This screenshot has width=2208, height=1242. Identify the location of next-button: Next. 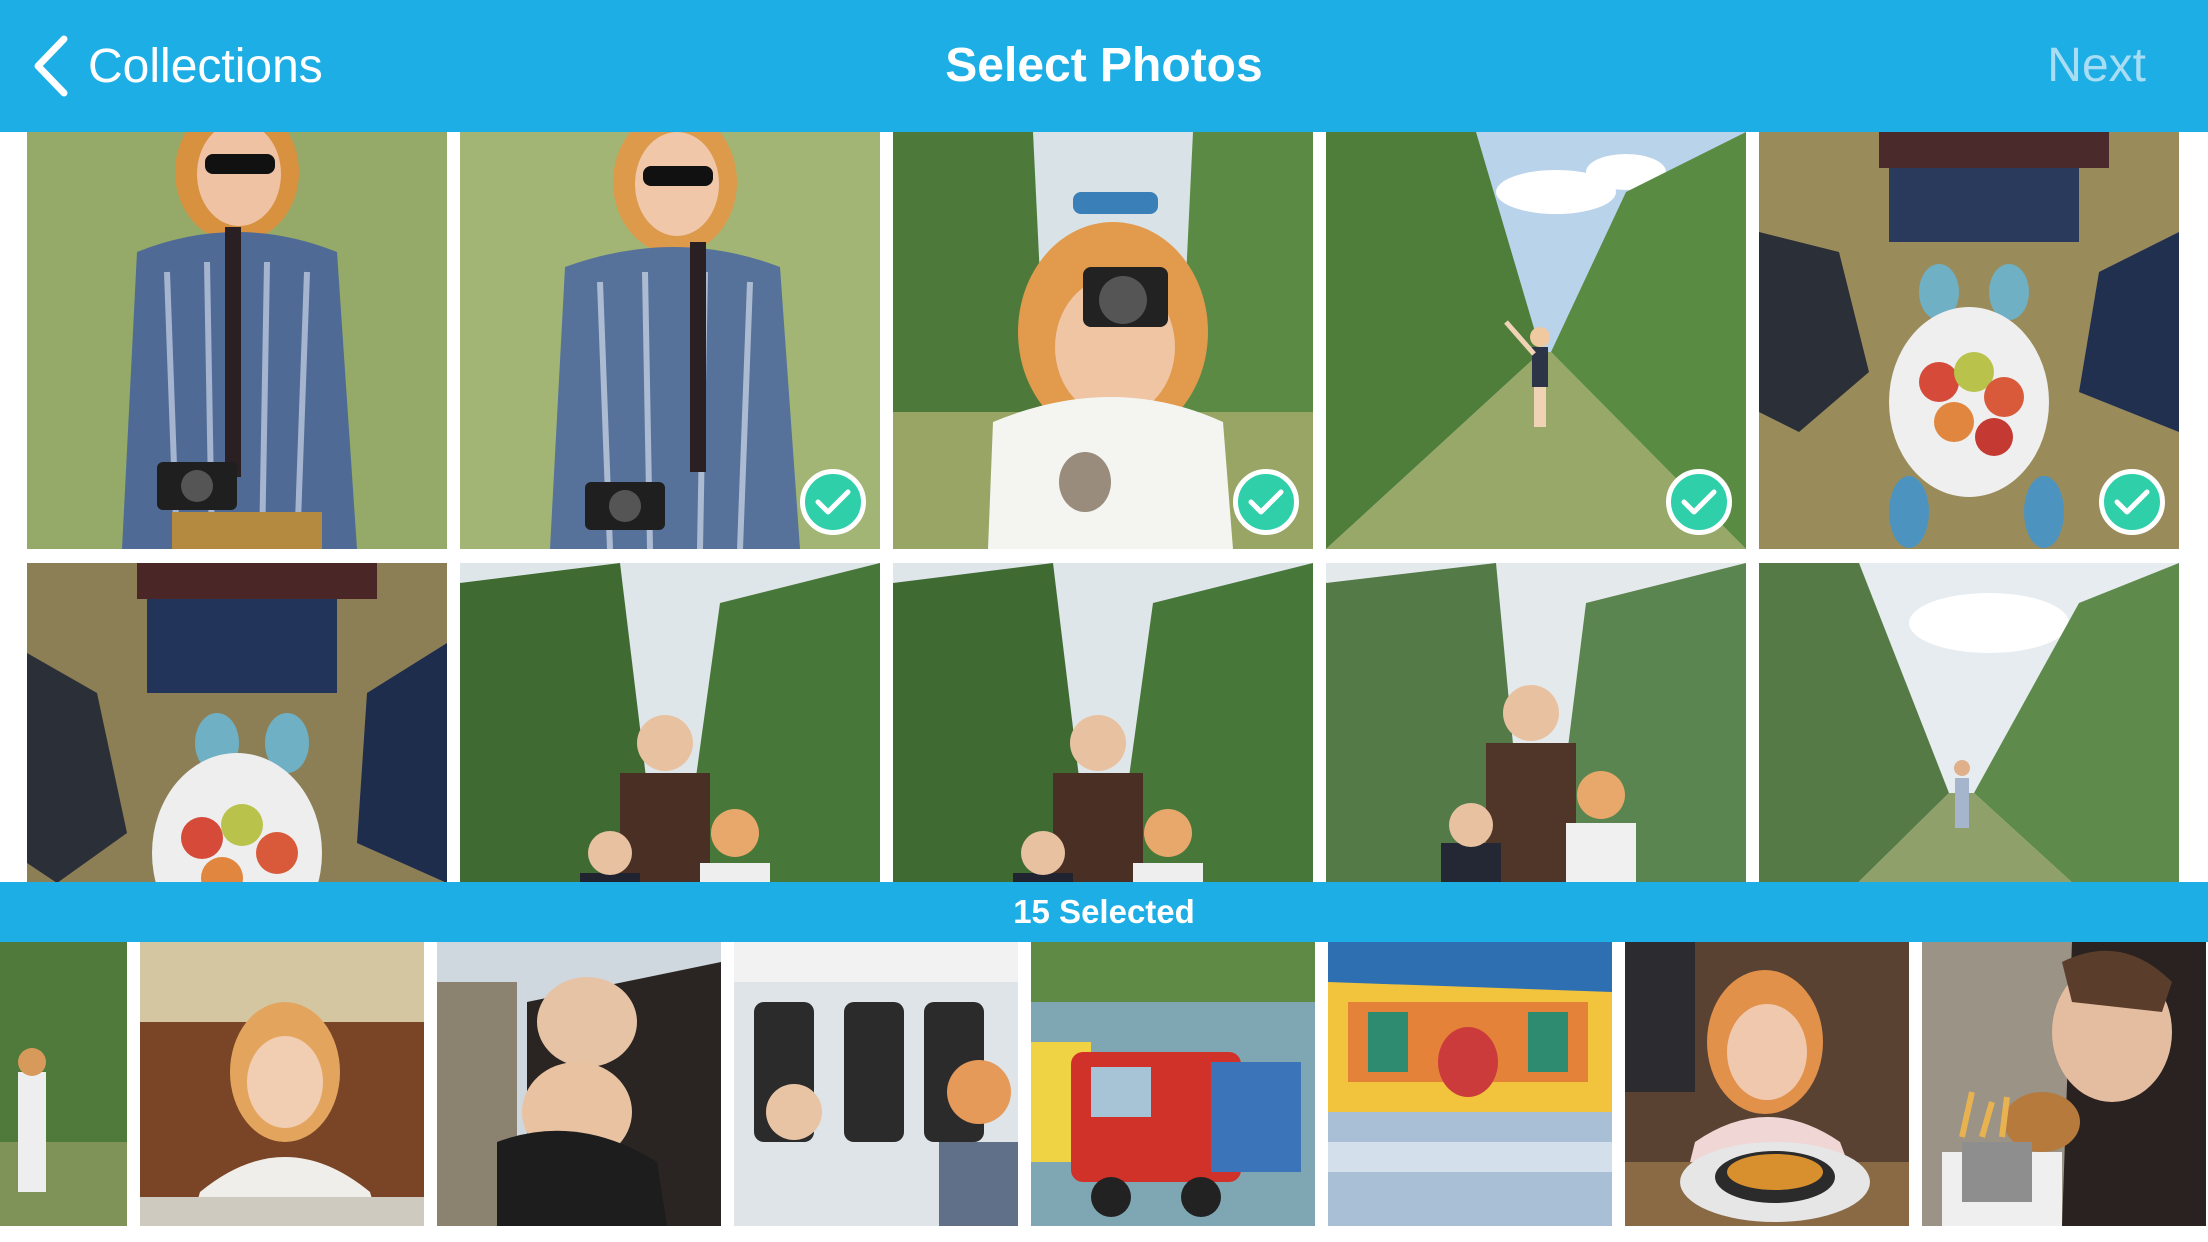
(2096, 66).